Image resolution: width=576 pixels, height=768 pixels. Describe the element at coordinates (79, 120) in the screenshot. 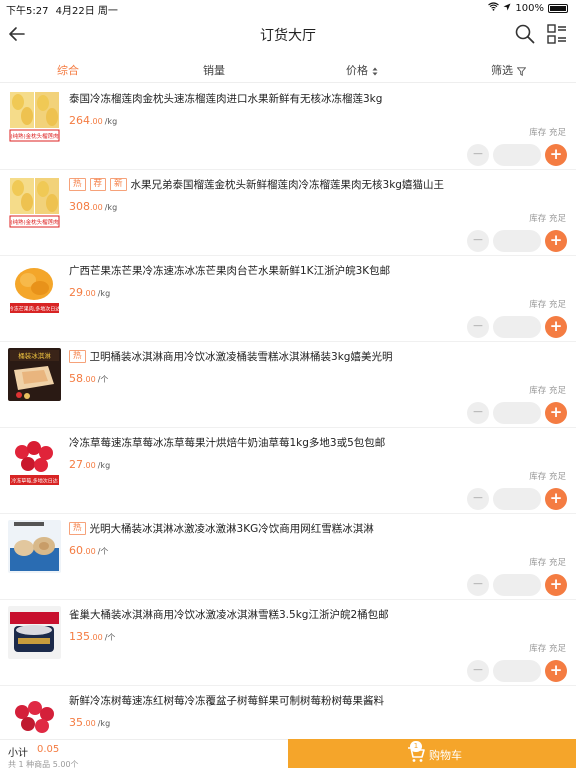

I see `price-integer: 264` at that location.